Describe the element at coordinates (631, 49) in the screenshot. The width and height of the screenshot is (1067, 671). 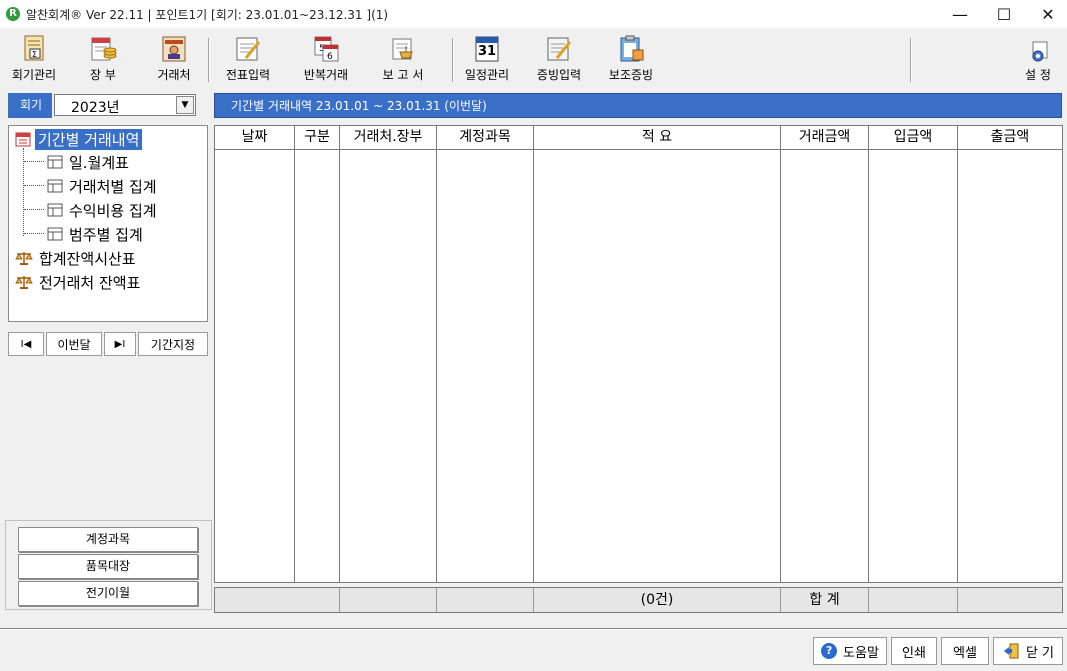
I see `clipboard-icon` at that location.